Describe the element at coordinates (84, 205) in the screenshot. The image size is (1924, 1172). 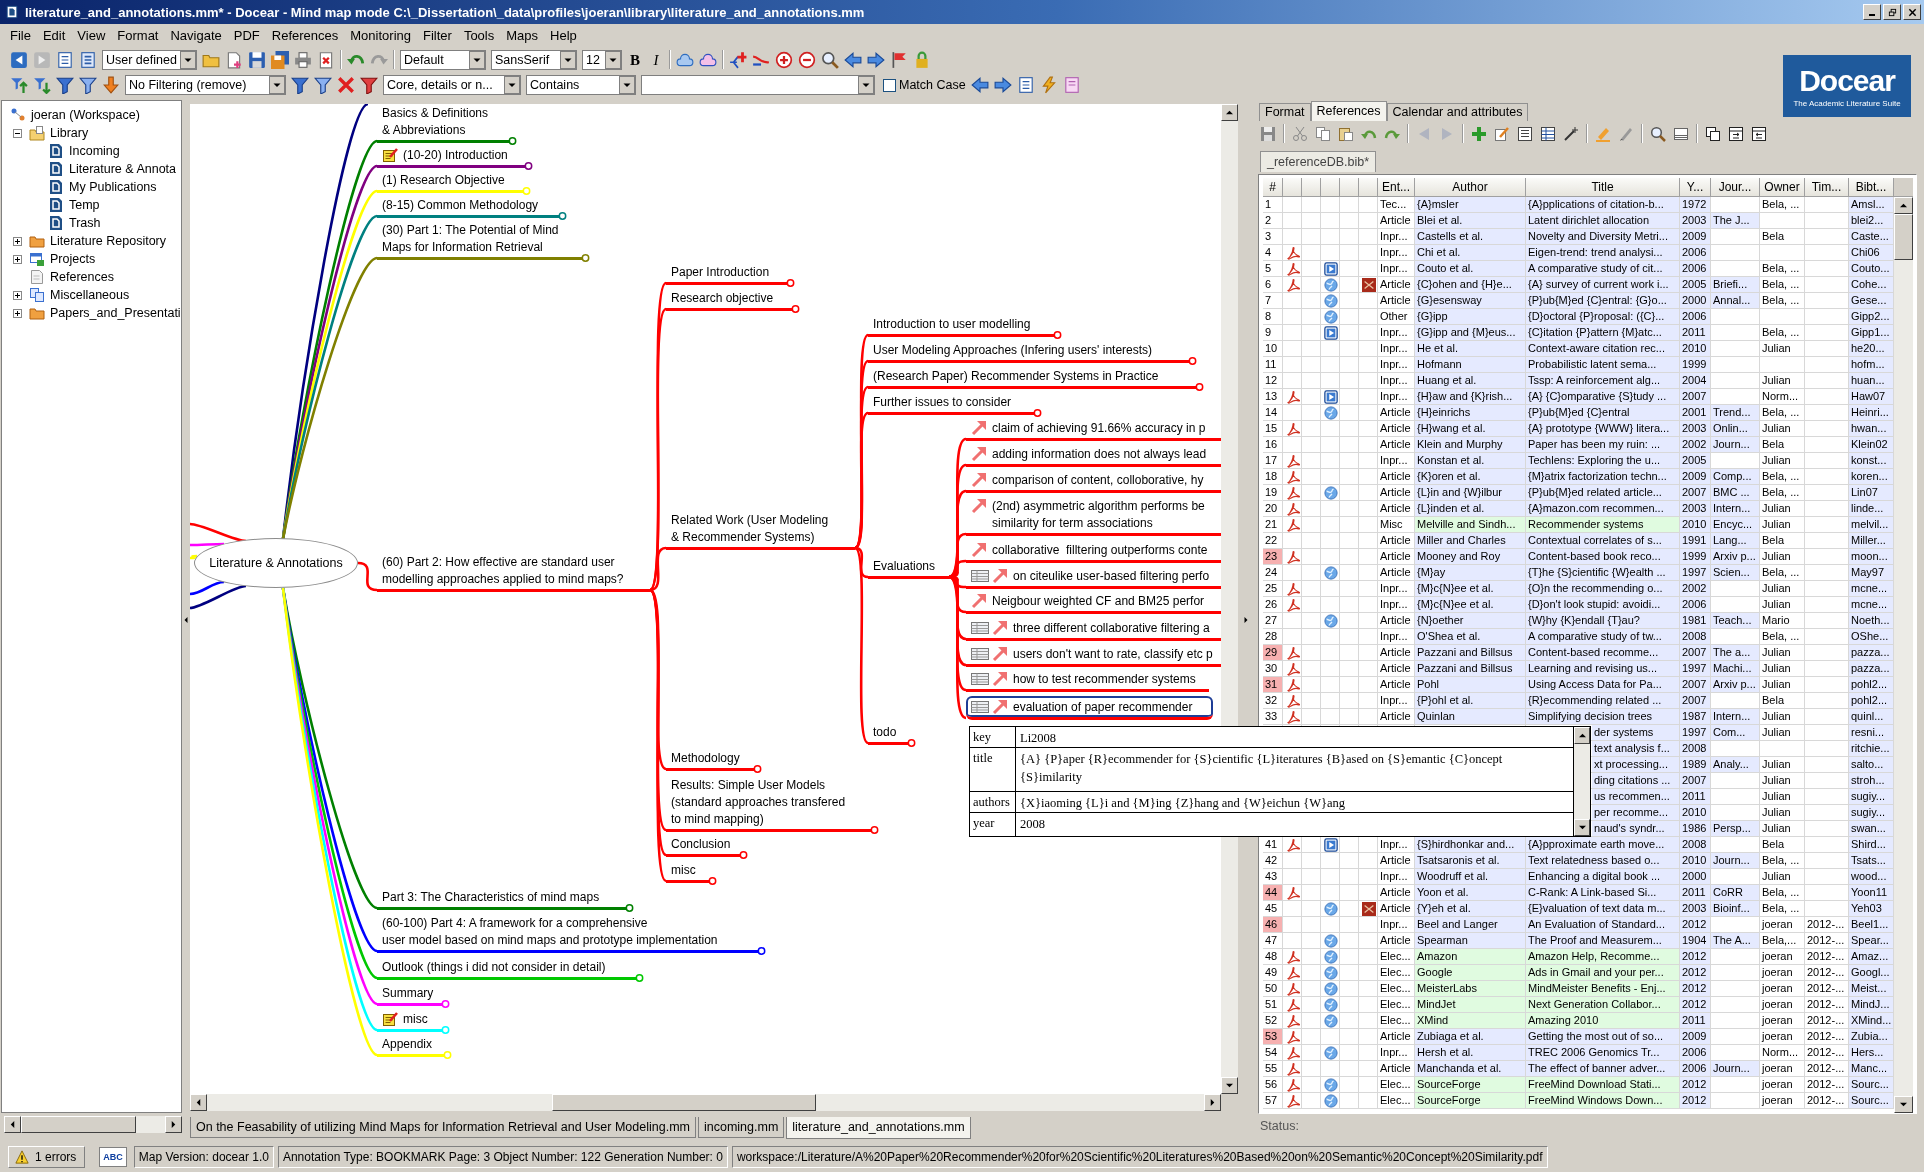
I see `tree-item: Temp` at that location.